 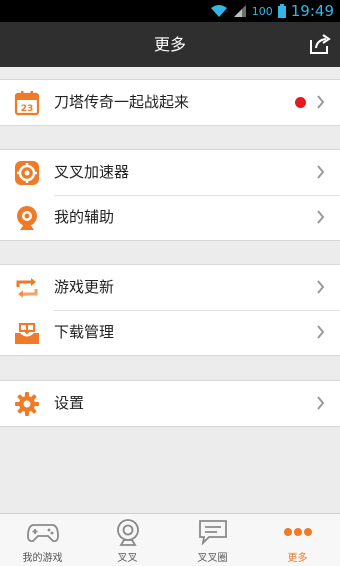 What do you see at coordinates (312, 11) in the screenshot?
I see `clock: 19:49` at bounding box center [312, 11].